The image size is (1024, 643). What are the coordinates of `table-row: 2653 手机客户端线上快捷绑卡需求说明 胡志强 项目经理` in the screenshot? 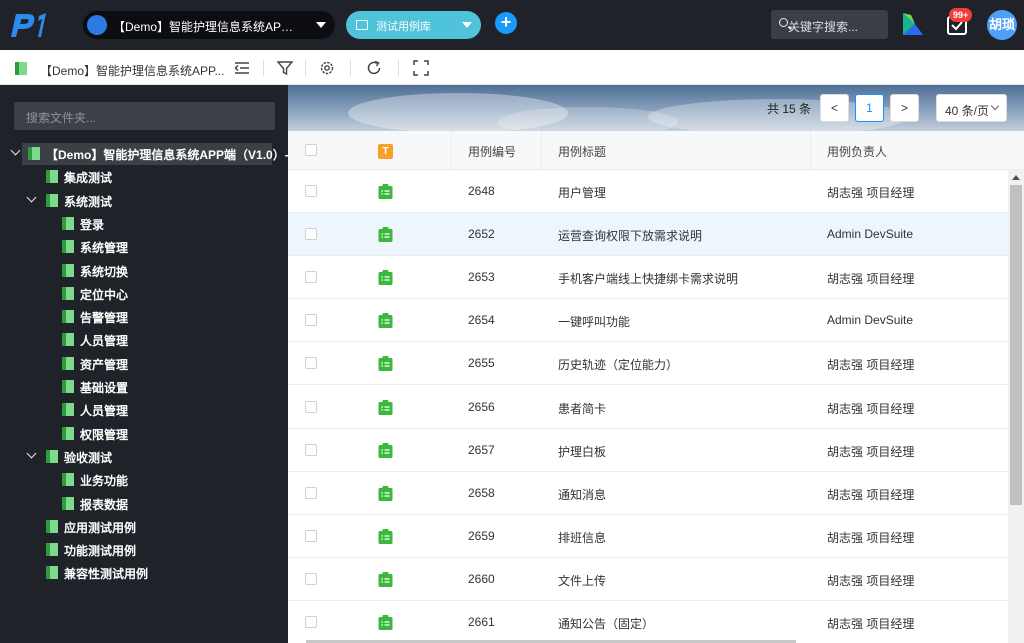 It's located at (648, 278).